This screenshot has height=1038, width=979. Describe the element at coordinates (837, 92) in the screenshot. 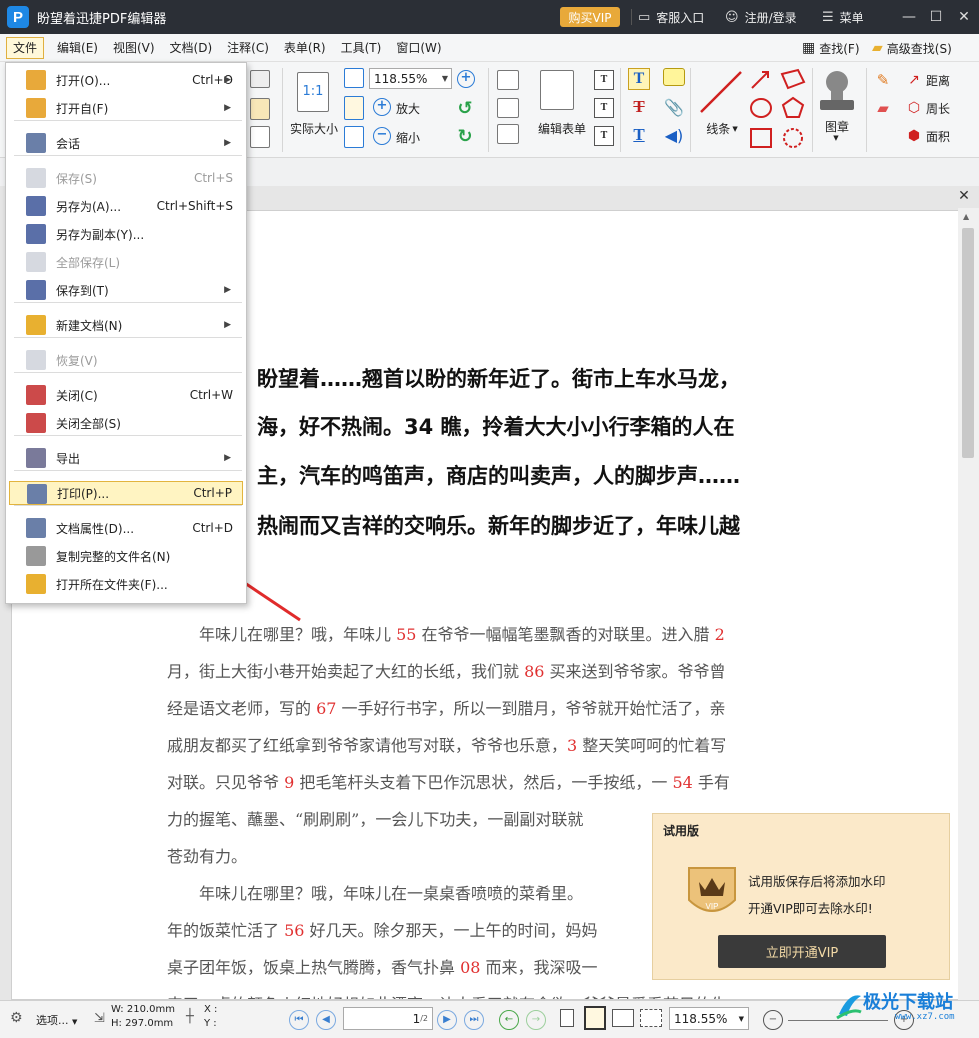

I see `stamp-icon` at that location.